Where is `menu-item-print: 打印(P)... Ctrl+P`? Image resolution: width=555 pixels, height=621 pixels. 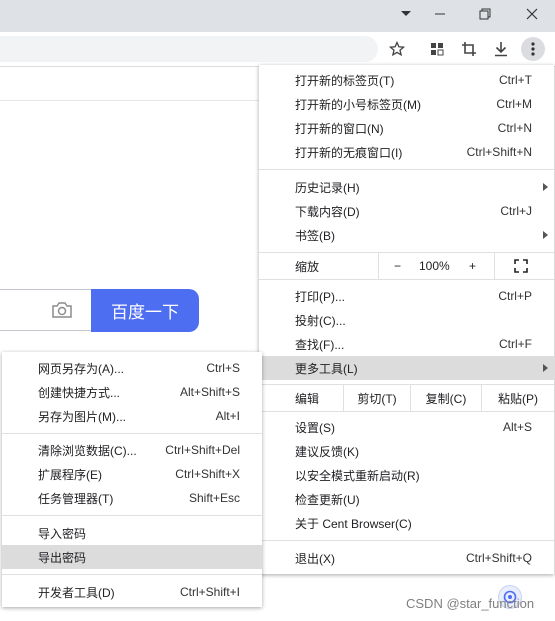
menu-item-print: 打印(P)... Ctrl+P is located at coordinates (406, 296).